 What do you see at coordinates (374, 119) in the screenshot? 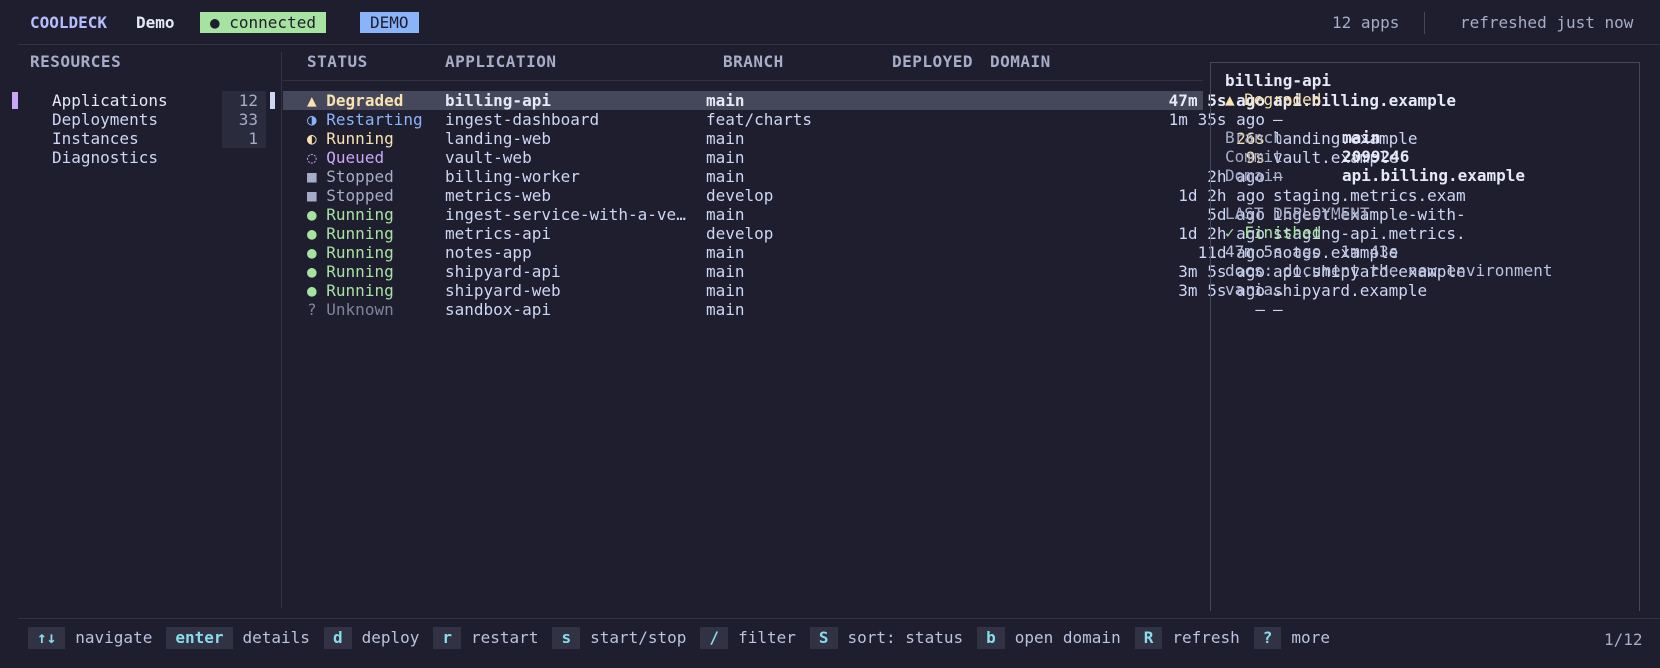
I see `status-label: Restarting` at bounding box center [374, 119].